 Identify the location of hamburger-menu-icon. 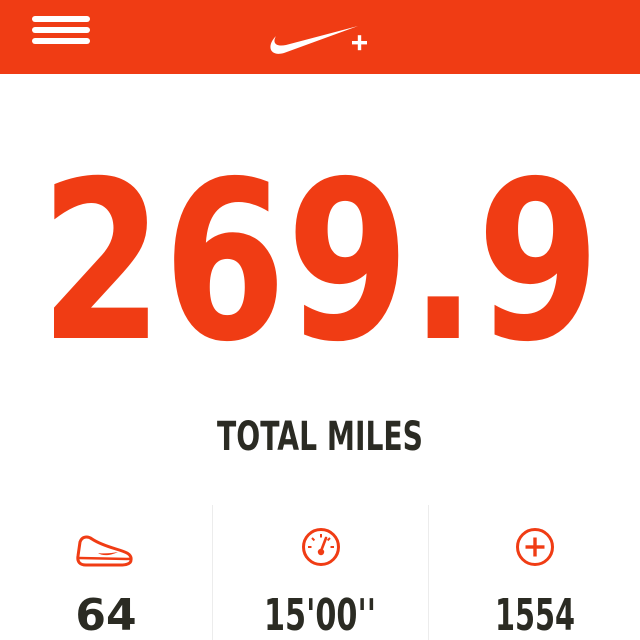
(61, 19).